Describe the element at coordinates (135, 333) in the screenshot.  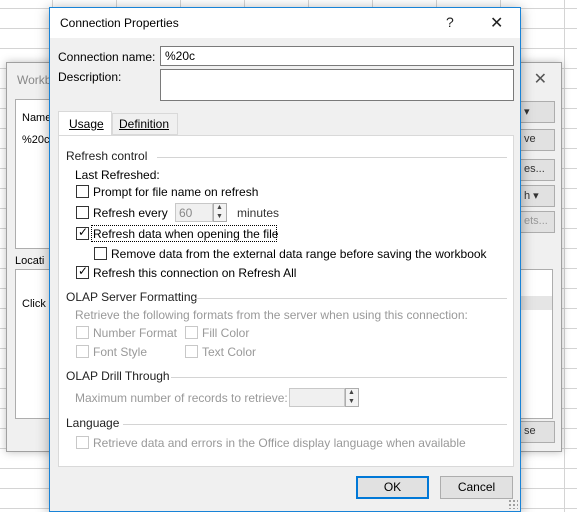
I see `number-format-label: Number Format` at that location.